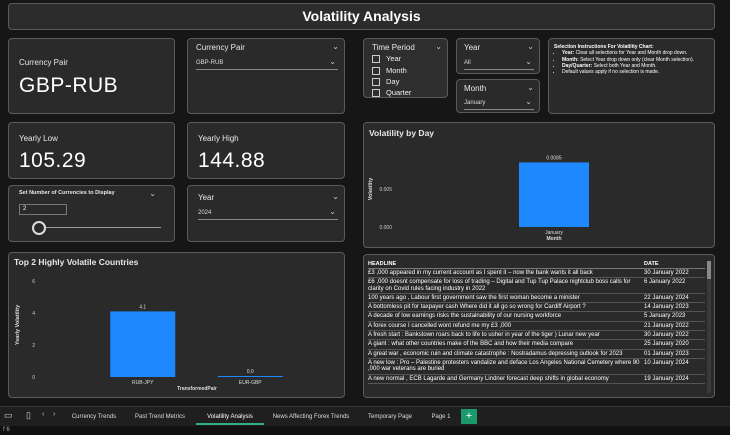 This screenshot has height=435, width=730. Describe the element at coordinates (8, 415) in the screenshot. I see `desktop-view-icon: ▭` at that location.